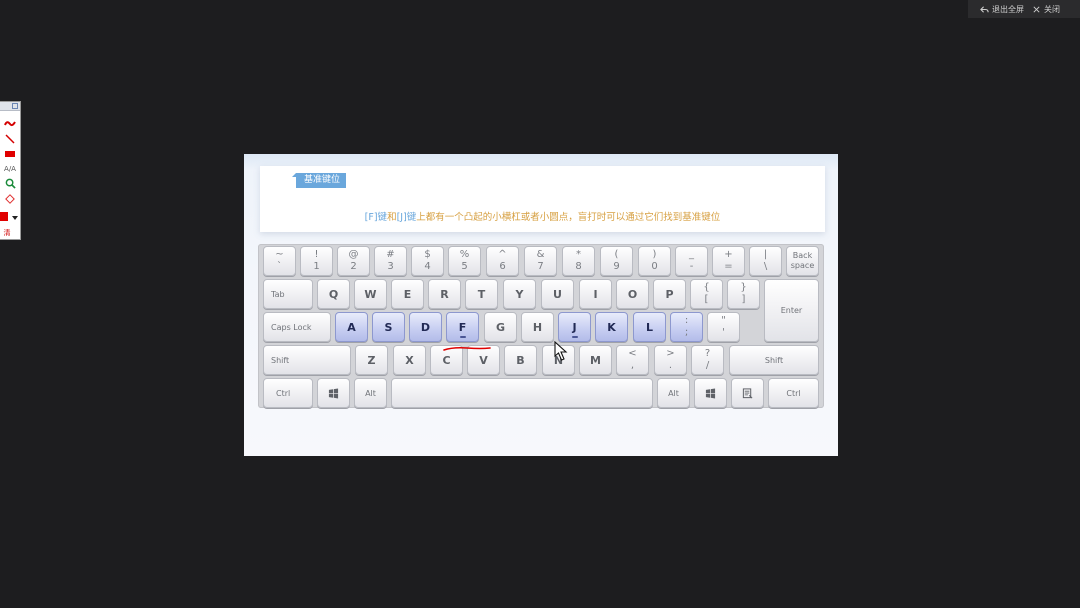 The image size is (1080, 608). What do you see at coordinates (288, 393) in the screenshot?
I see `key-left-ctrl: Ctrl` at bounding box center [288, 393].